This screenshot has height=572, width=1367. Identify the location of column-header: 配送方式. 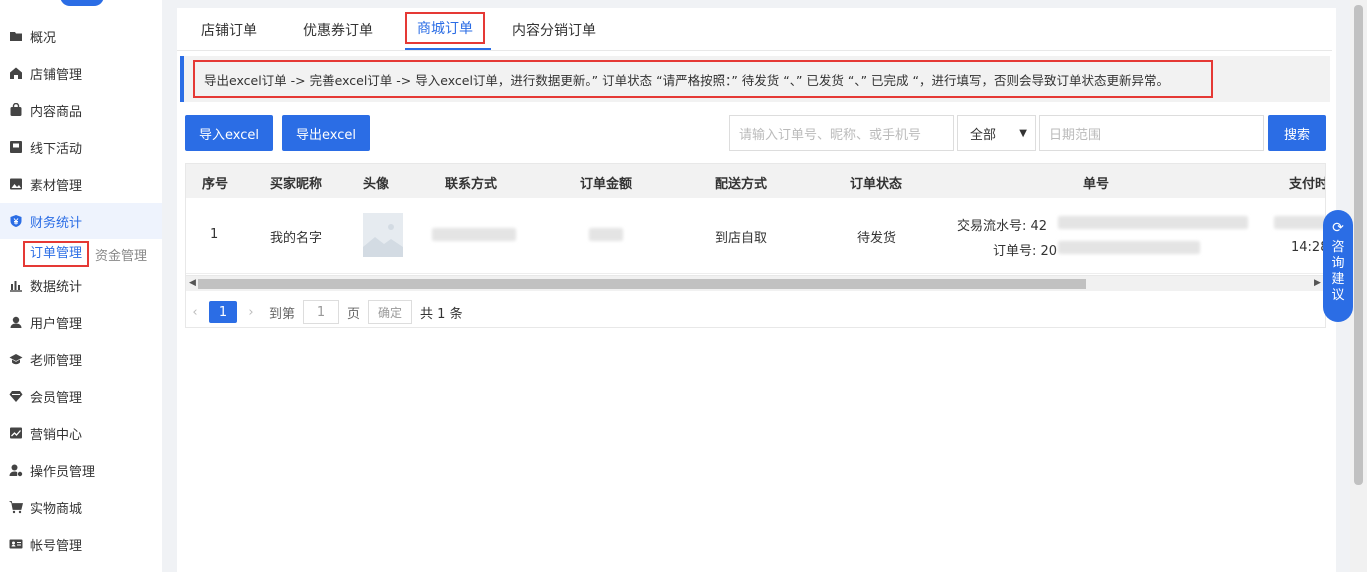
(741, 184).